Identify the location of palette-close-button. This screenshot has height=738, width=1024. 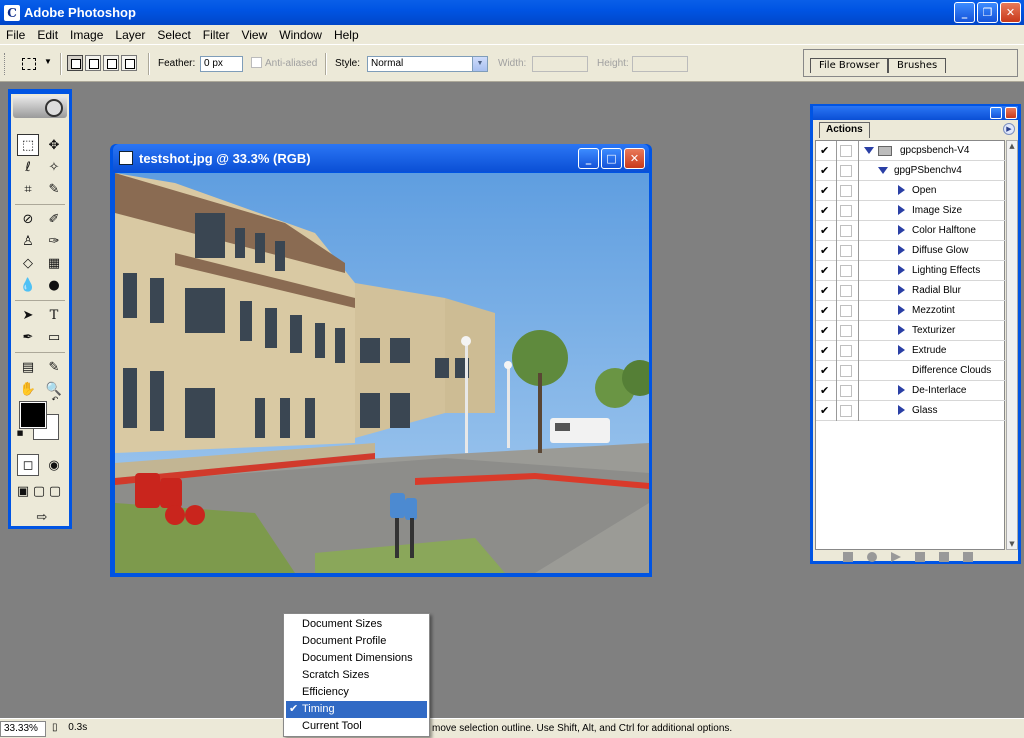
(1011, 113).